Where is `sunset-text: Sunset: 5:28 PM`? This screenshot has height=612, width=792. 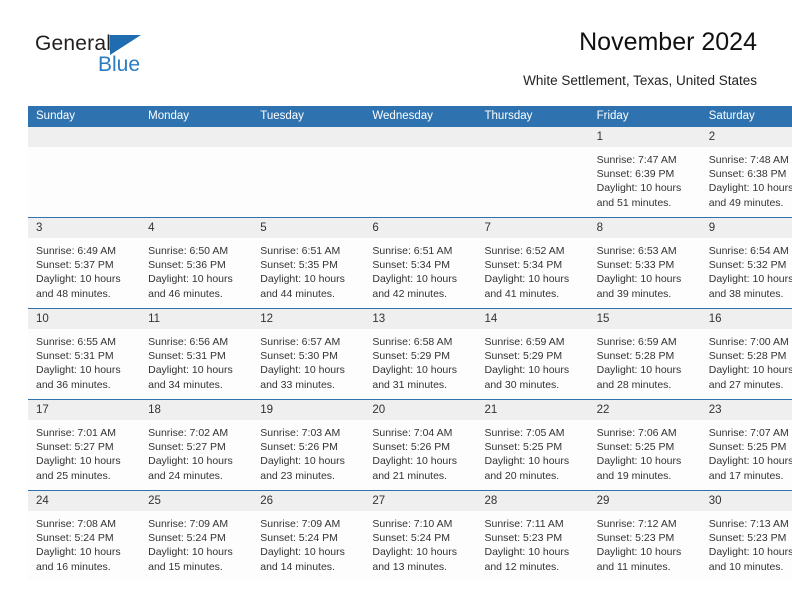
sunset-text: Sunset: 5:28 PM is located at coordinates (635, 356).